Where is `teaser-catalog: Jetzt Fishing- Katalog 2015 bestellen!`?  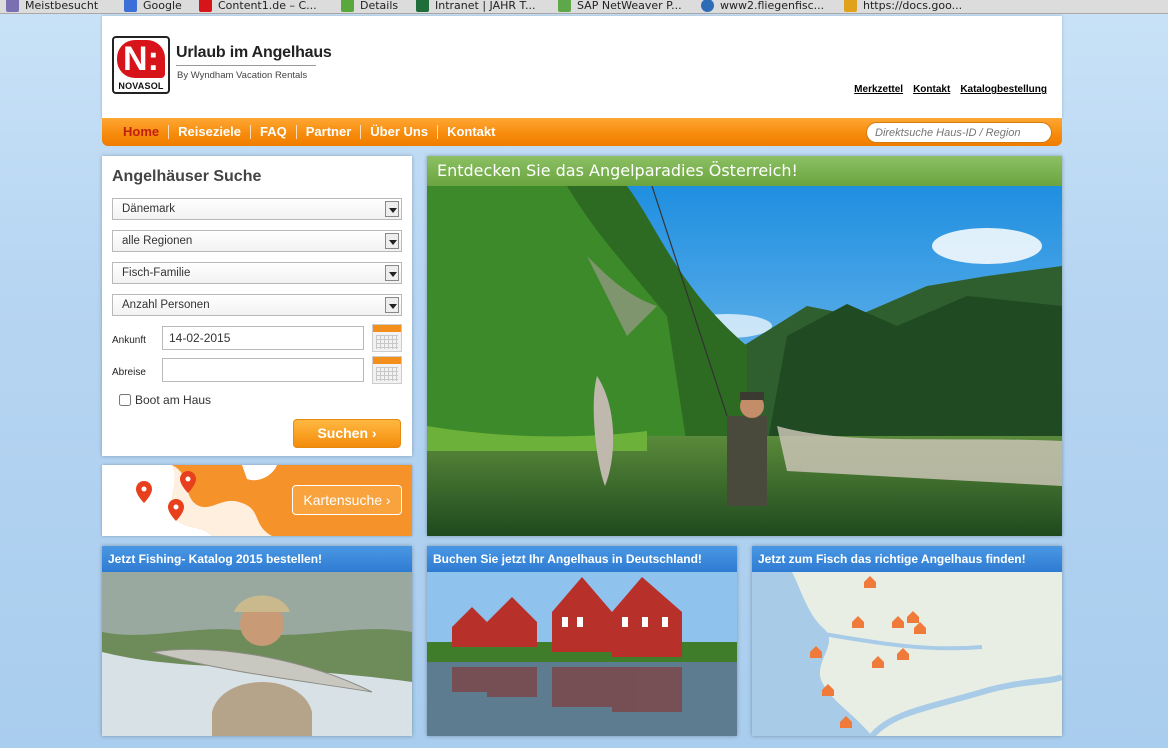
teaser-catalog: Jetzt Fishing- Katalog 2015 bestellen! is located at coordinates (257, 641).